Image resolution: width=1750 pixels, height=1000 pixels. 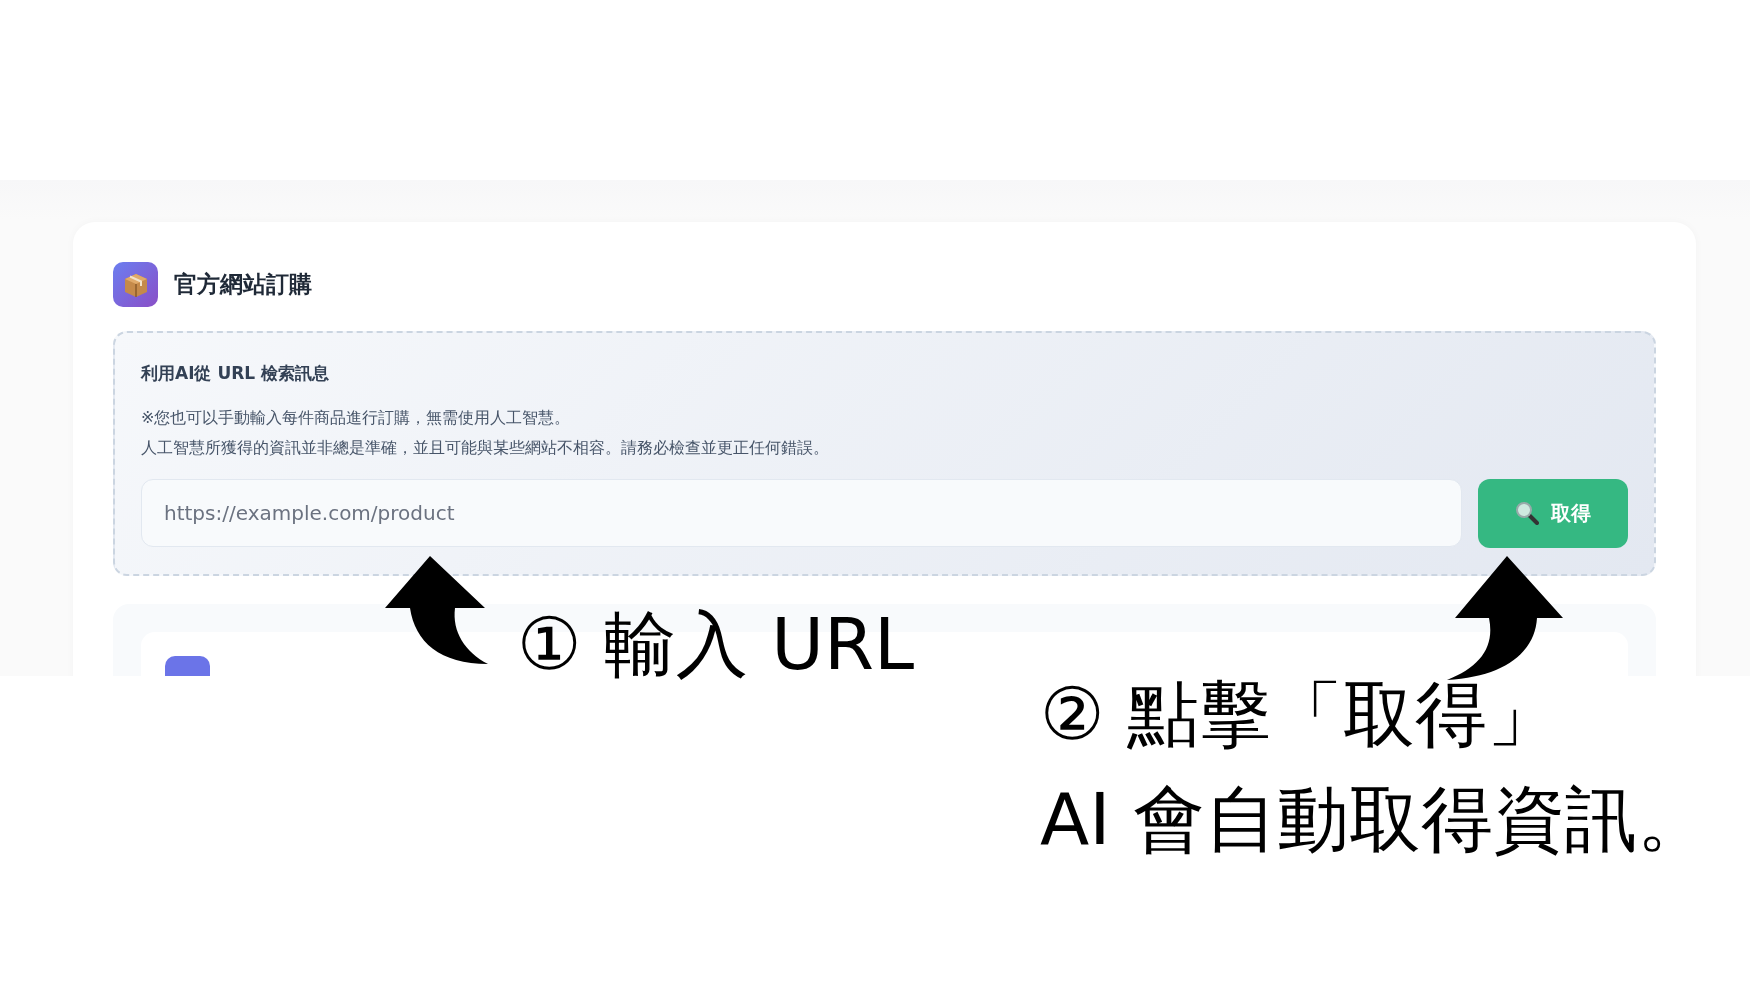 I want to click on note-text: 人工智慧所獲得的資訊並非總是準確，並且可能與某些網站不相容。請務必檢查並更正任何錯誤。, so click(x=485, y=447).